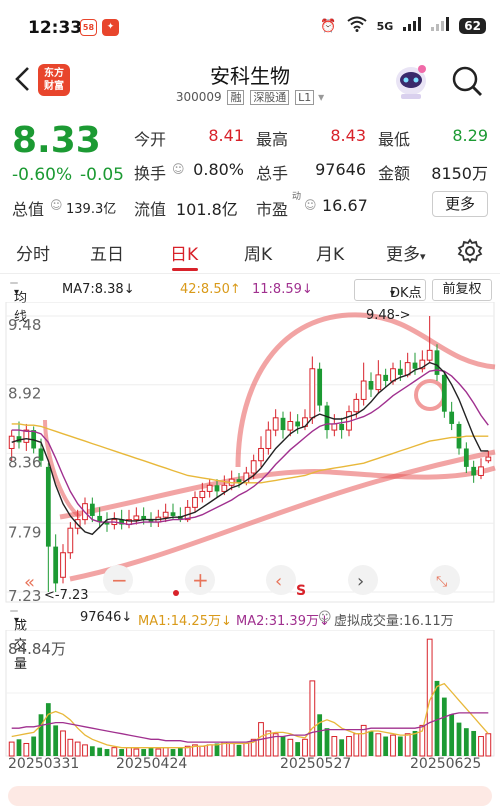 The height and width of the screenshot is (806, 500). What do you see at coordinates (388, 315) in the screenshot?
I see `high-annotation: 9.48->` at bounding box center [388, 315].